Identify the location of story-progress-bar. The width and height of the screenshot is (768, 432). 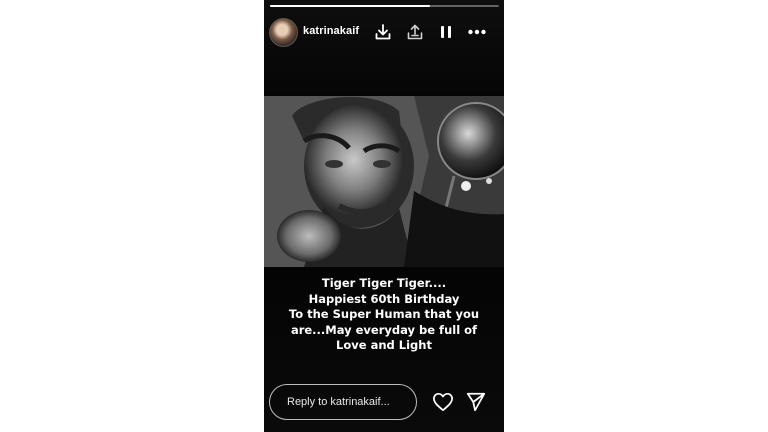
(384, 6).